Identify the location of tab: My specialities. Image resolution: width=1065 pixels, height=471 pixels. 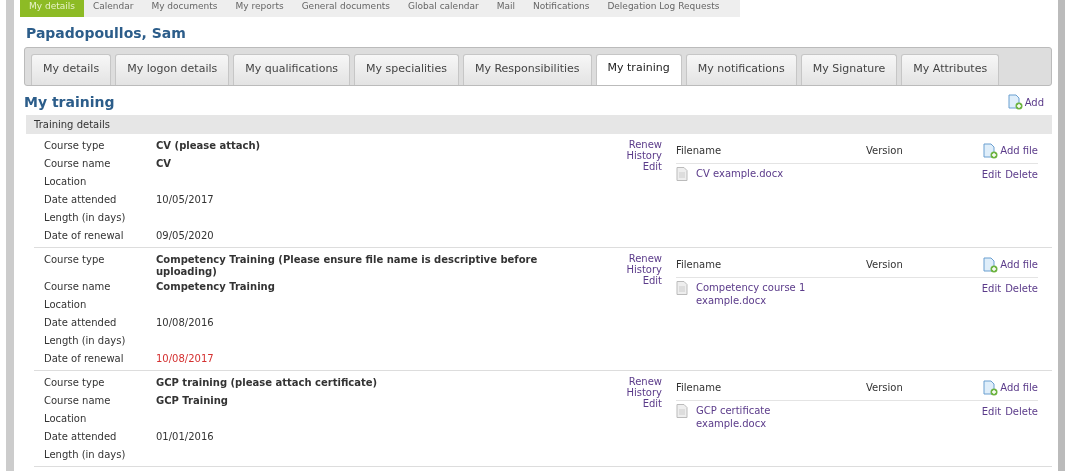
(406, 69).